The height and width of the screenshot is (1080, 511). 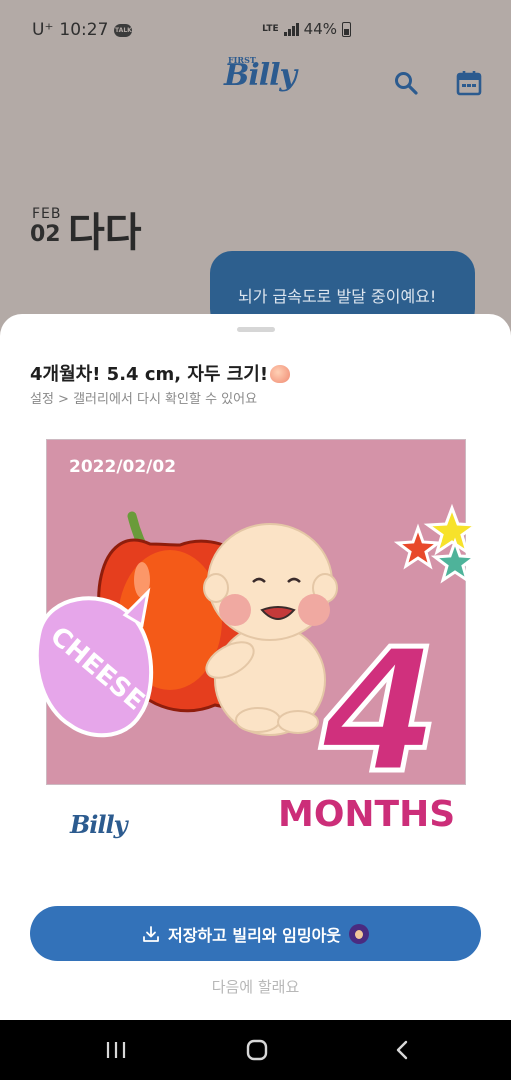 What do you see at coordinates (116, 1050) in the screenshot?
I see `recent-apps-icon` at bounding box center [116, 1050].